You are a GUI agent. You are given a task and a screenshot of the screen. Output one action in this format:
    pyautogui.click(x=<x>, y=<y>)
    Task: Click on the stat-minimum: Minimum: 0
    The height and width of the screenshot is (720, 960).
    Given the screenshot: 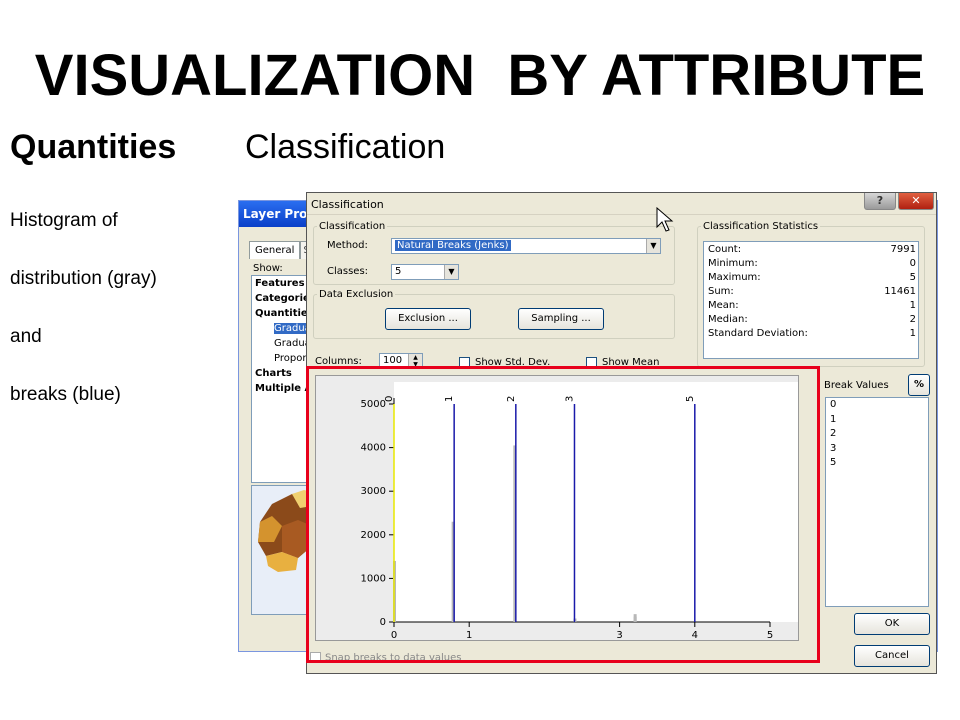 What is the action you would take?
    pyautogui.click(x=812, y=263)
    